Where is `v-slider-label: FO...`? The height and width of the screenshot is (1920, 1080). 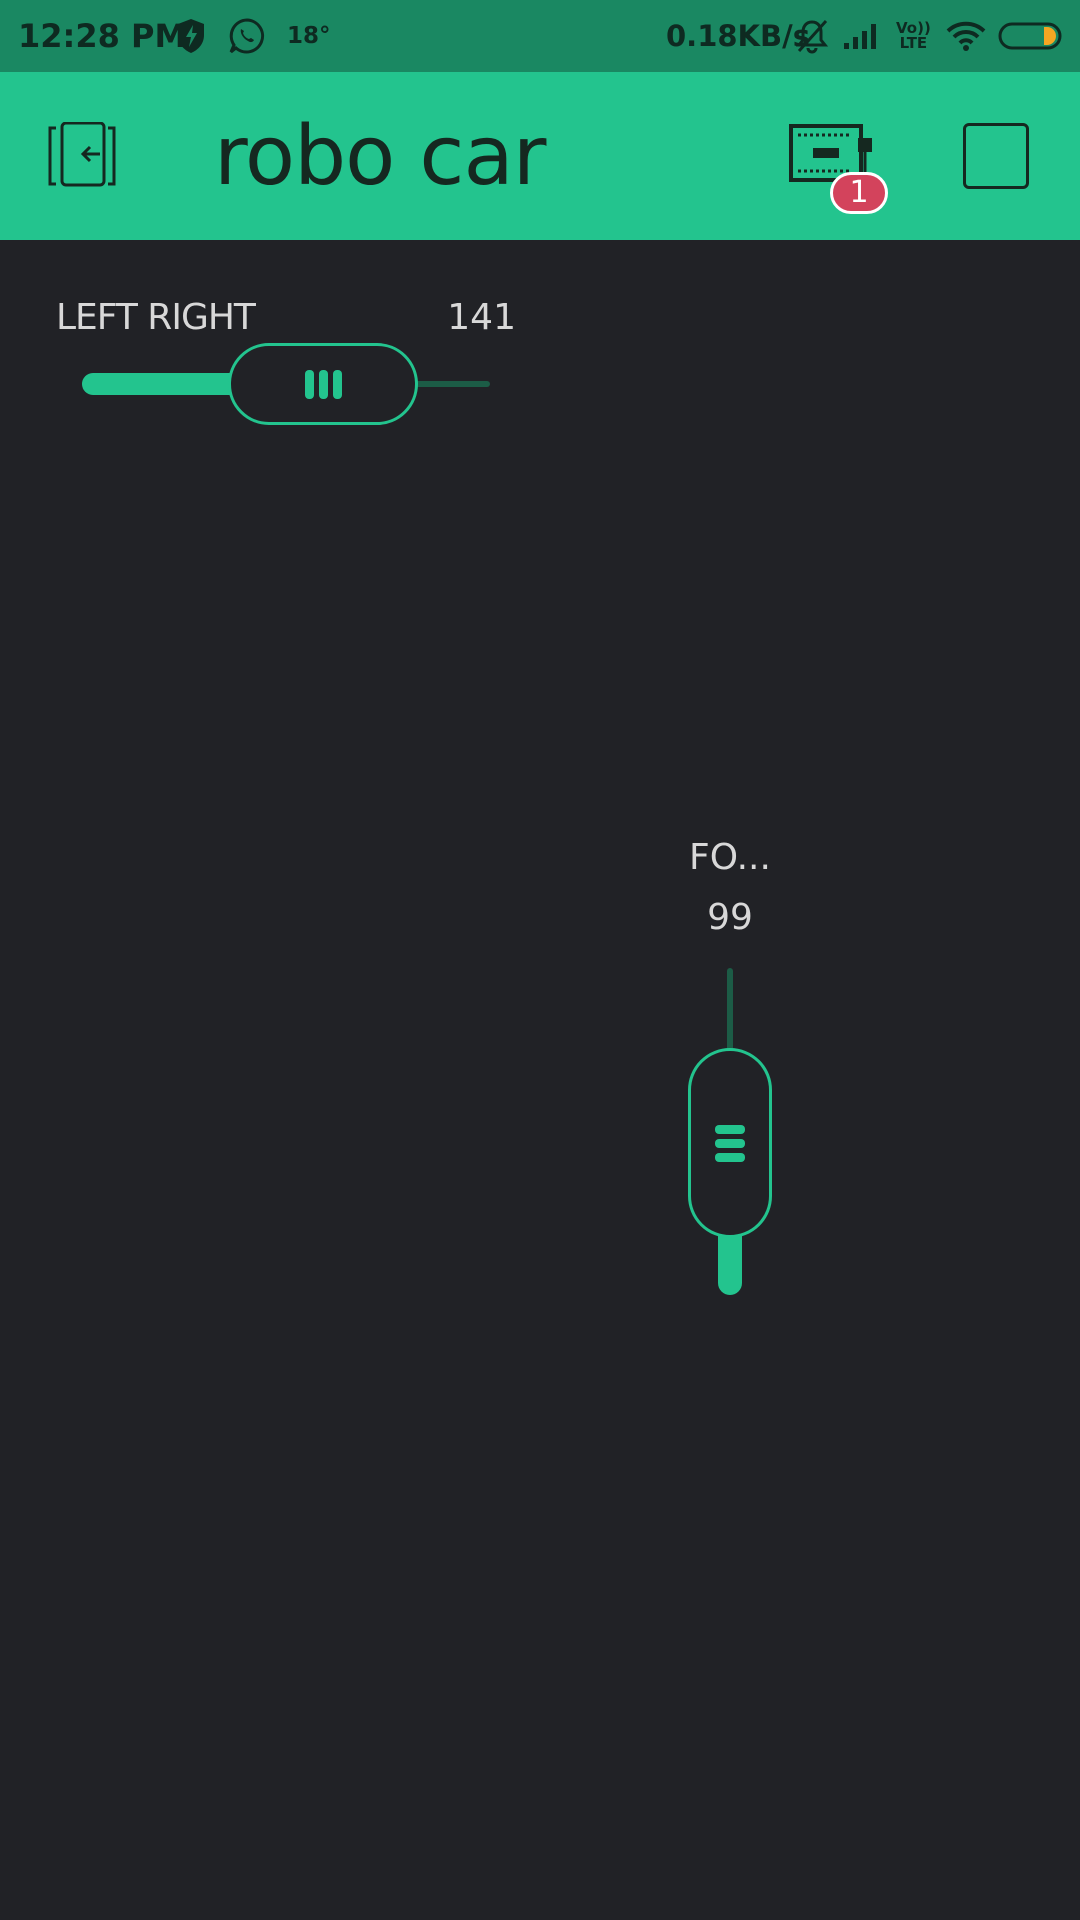 v-slider-label: FO... is located at coordinates (730, 857).